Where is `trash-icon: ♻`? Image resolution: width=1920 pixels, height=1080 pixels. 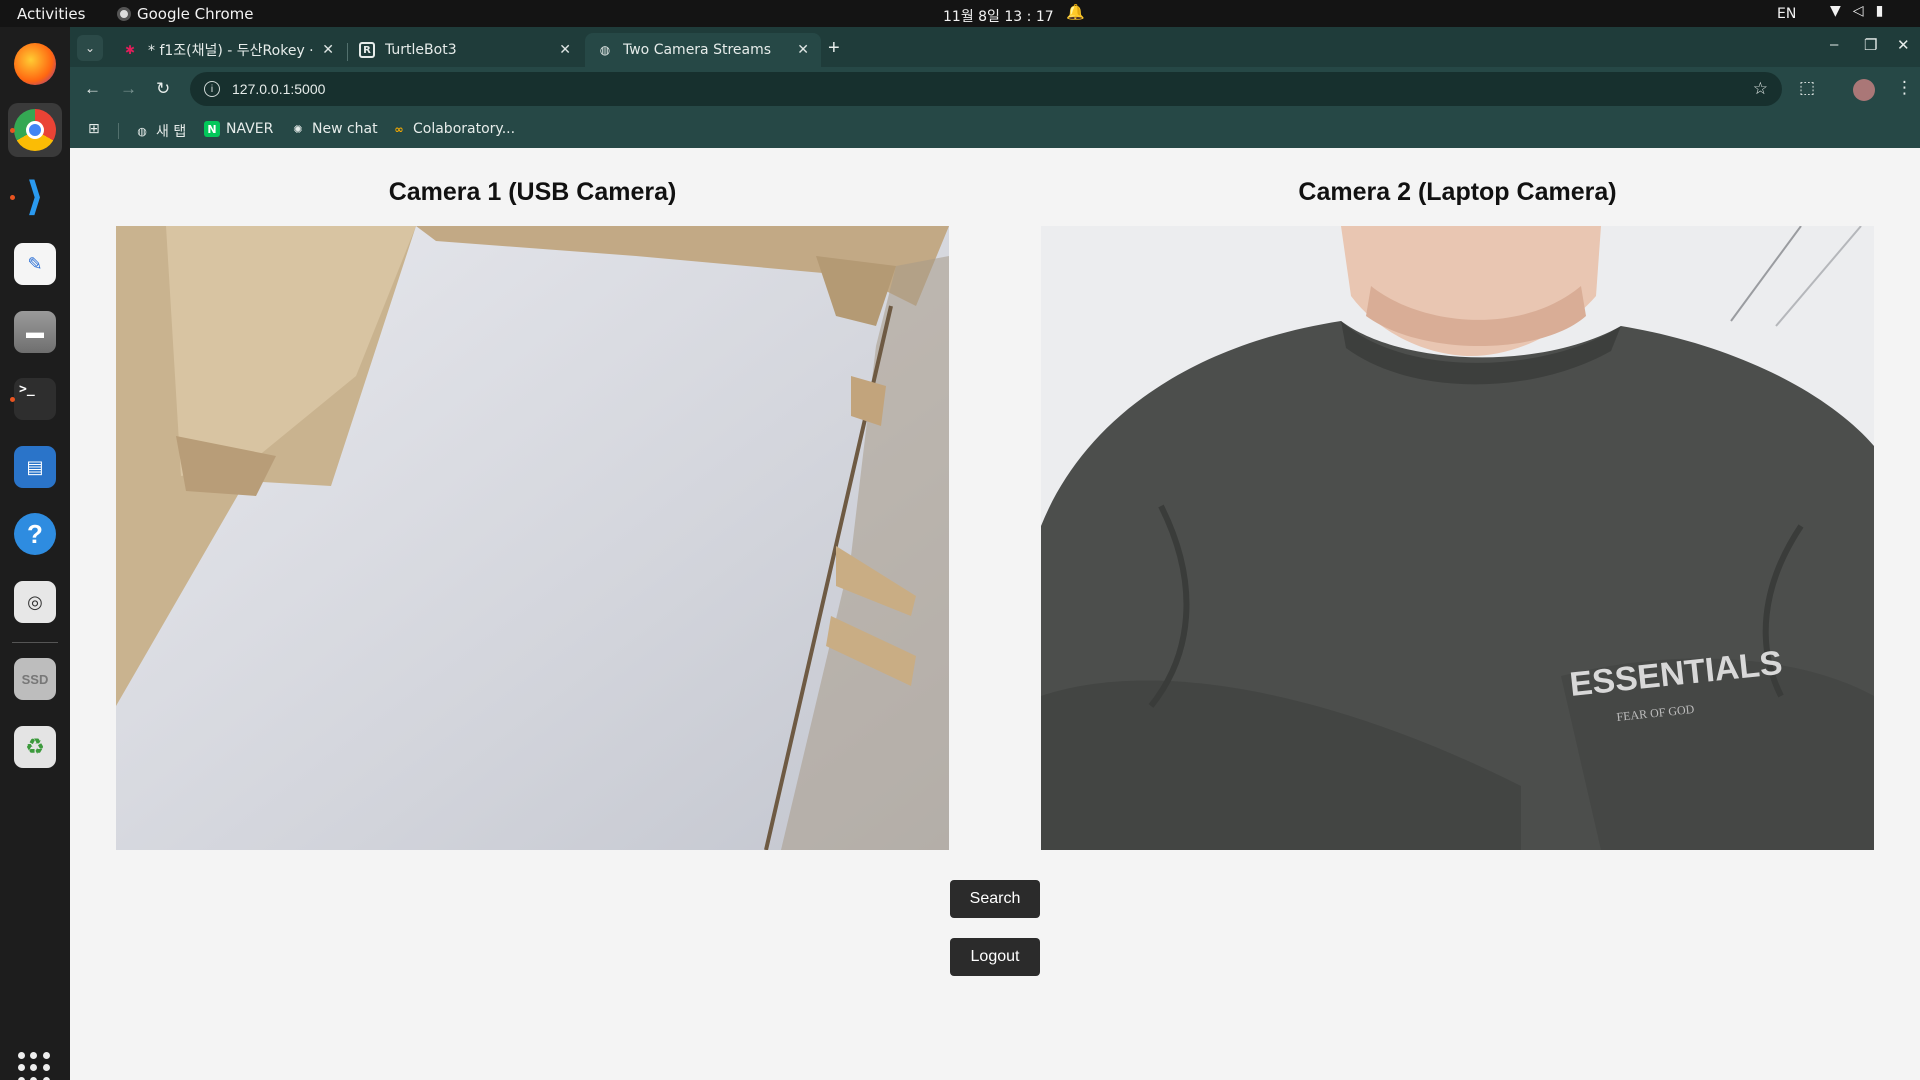
trash-icon: ♻ is located at coordinates (35, 747).